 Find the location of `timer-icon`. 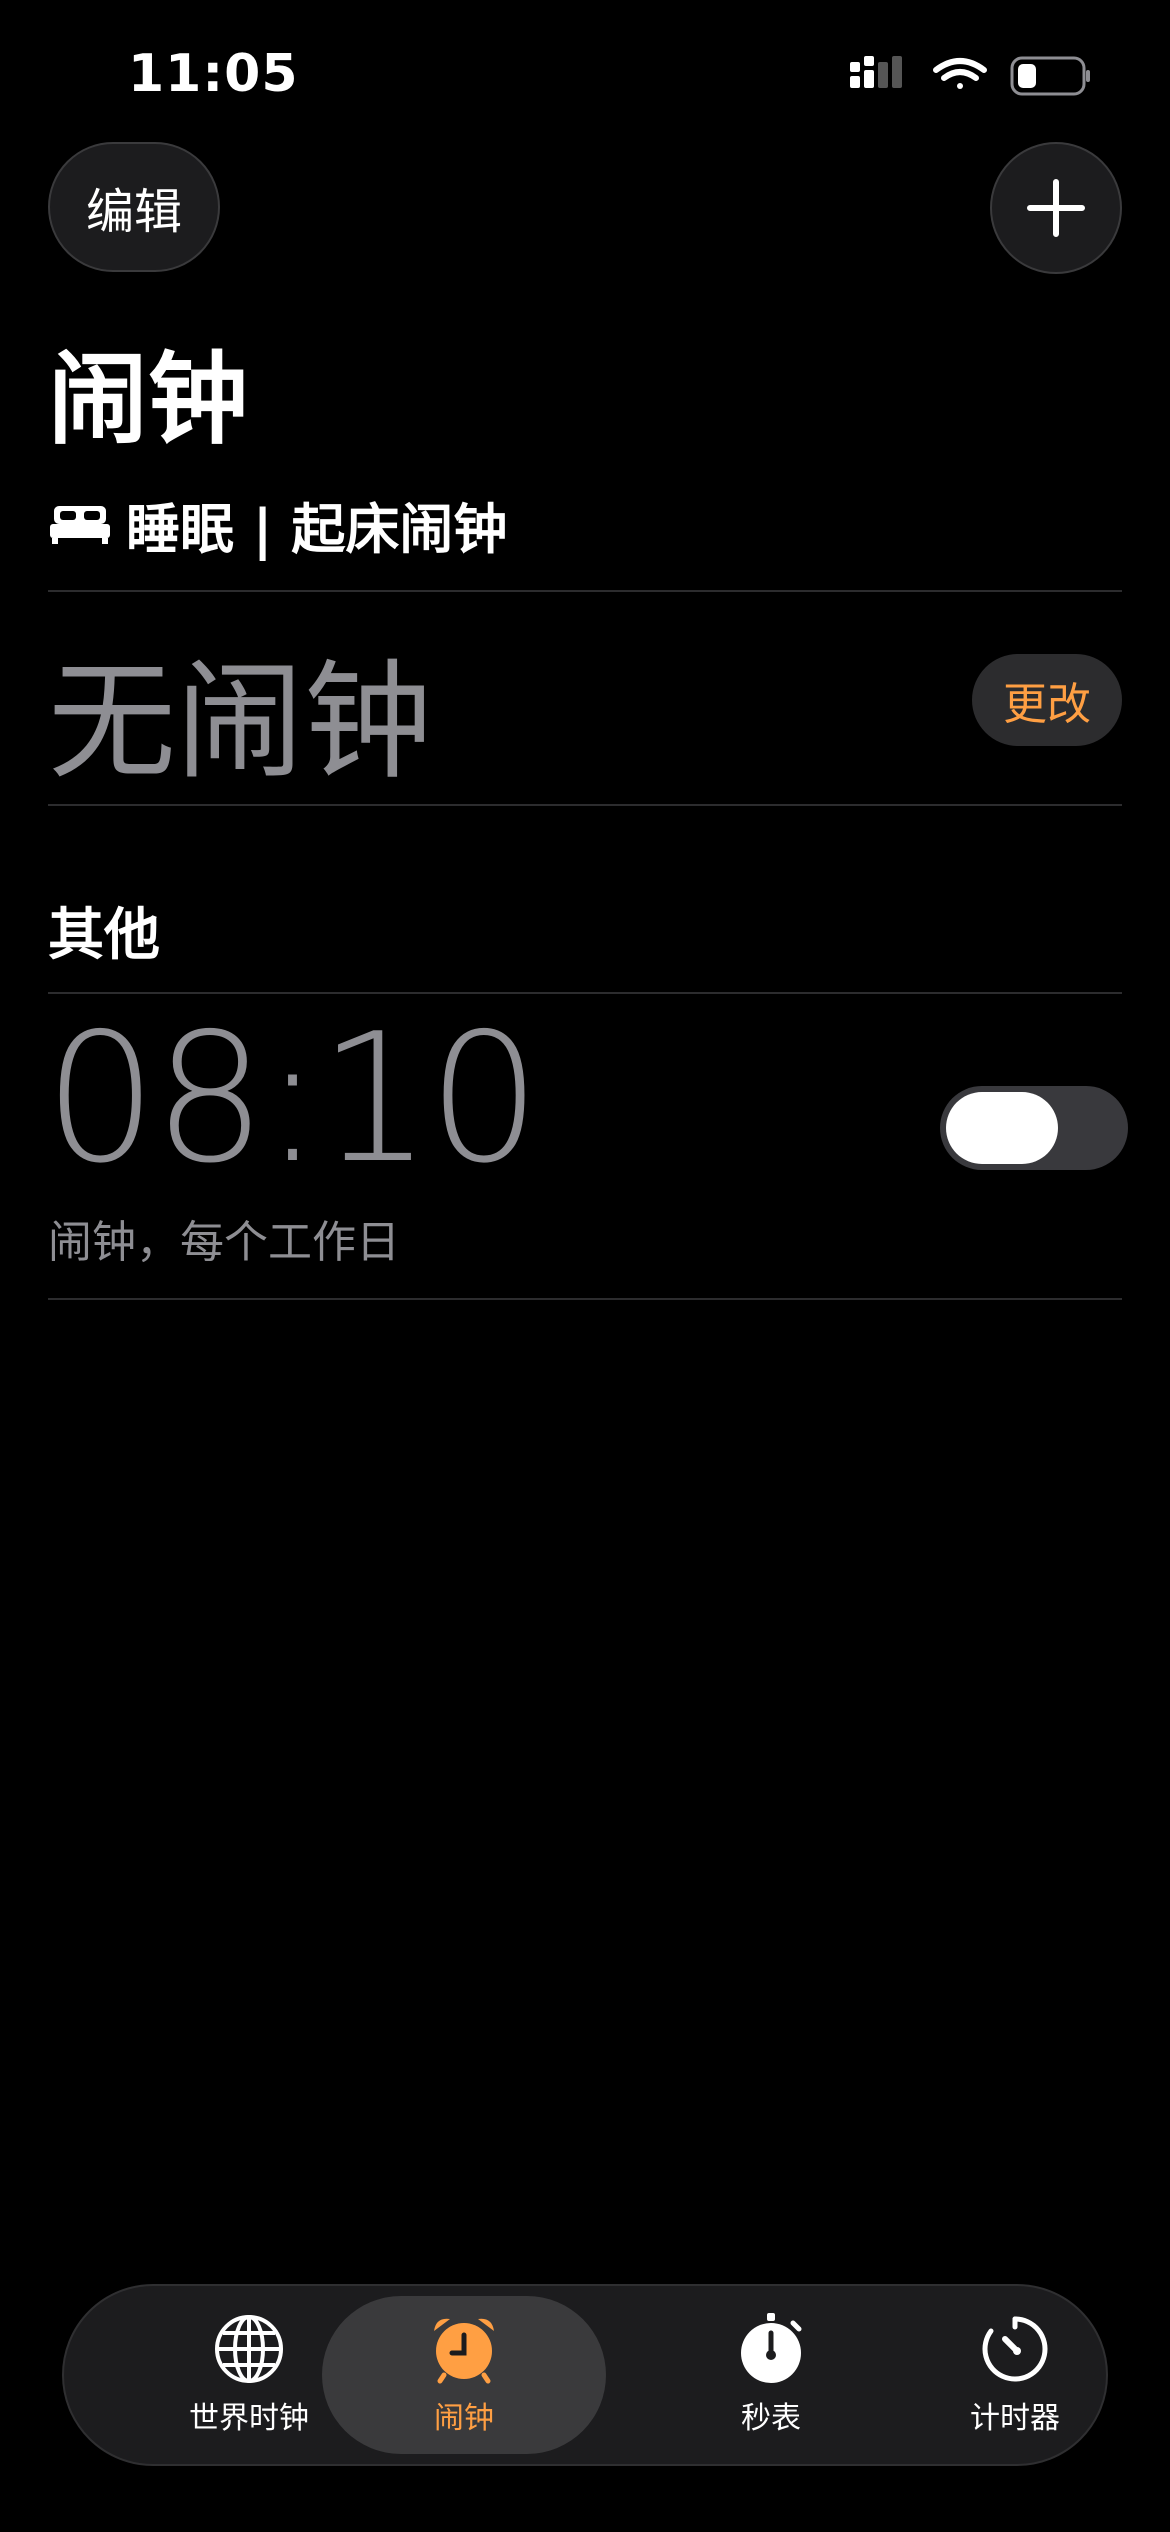

timer-icon is located at coordinates (1015, 2349).